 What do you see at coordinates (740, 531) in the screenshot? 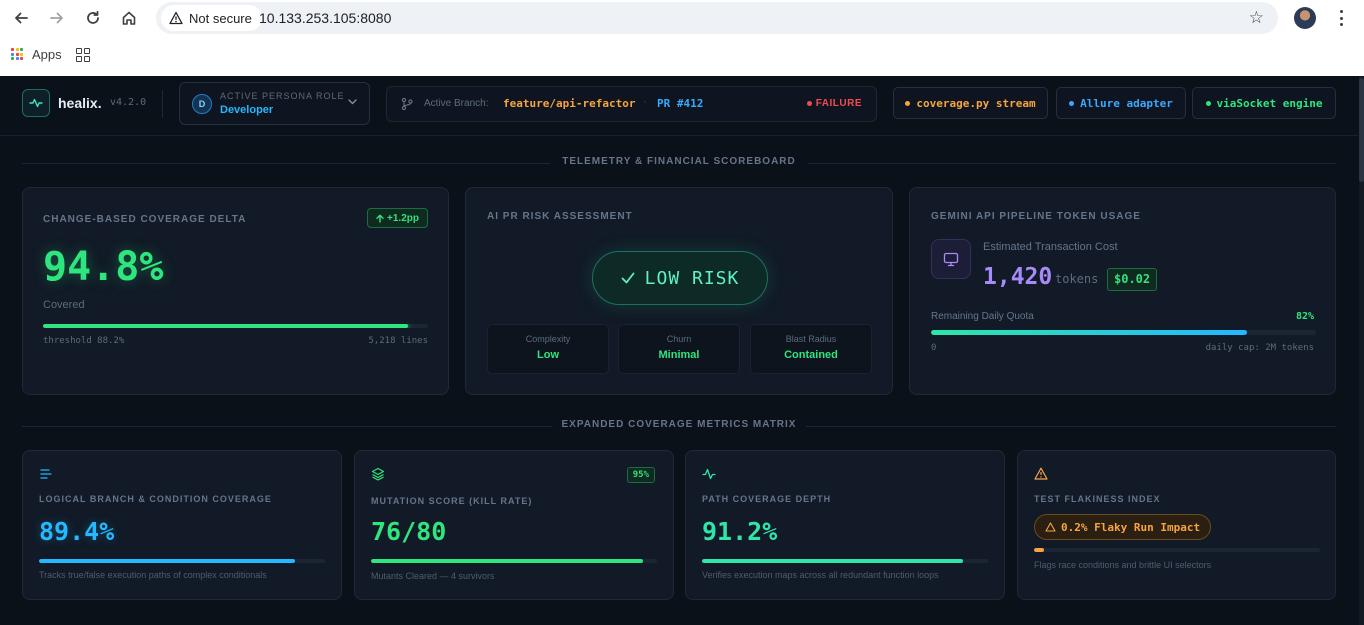
I see `metric-value: 91.2%` at bounding box center [740, 531].